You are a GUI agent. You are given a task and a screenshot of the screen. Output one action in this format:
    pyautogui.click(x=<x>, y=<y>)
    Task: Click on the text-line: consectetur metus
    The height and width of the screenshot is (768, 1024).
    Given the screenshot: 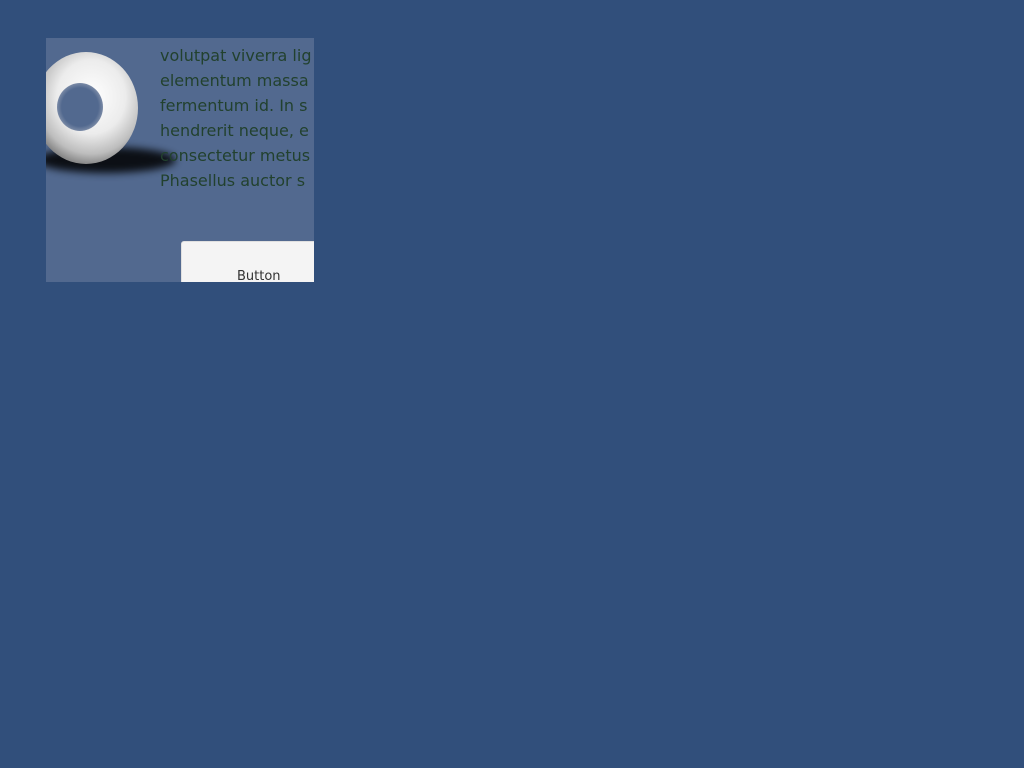 What is the action you would take?
    pyautogui.click(x=235, y=155)
    